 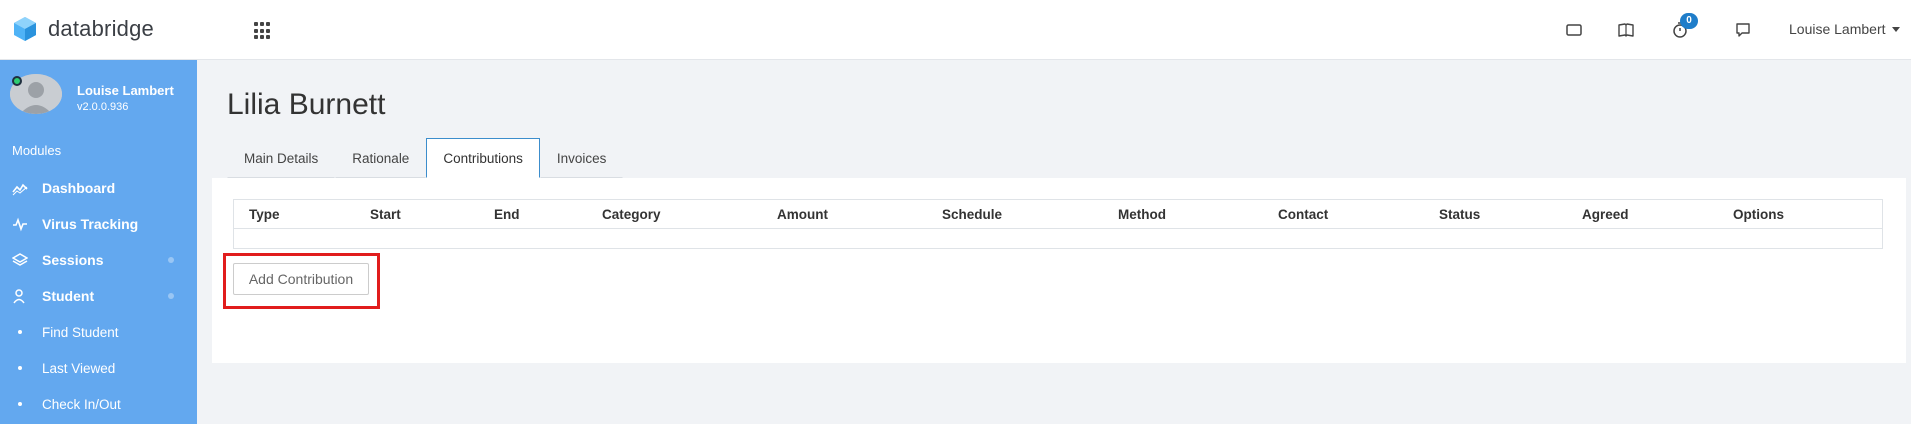 What do you see at coordinates (103, 107) in the screenshot?
I see `app-version: v2.0.0.936` at bounding box center [103, 107].